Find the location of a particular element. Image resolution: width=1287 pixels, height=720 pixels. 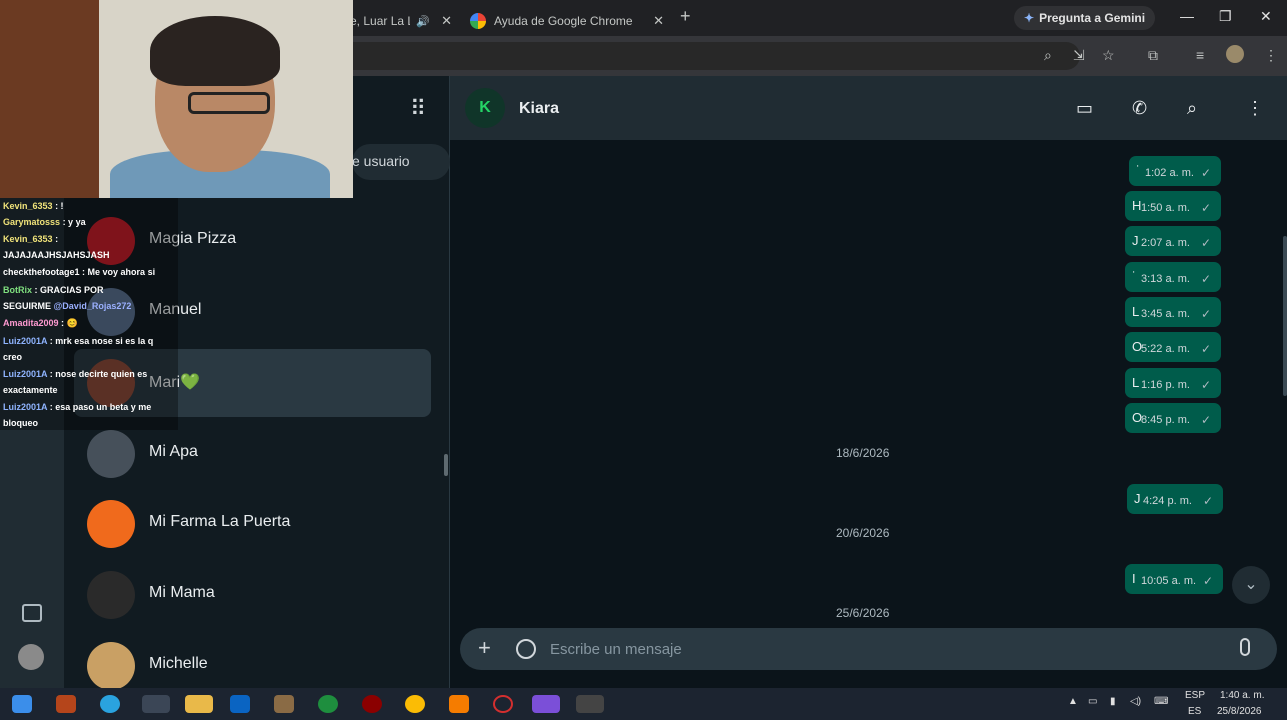

chrome-taskbar-icon is located at coordinates (156, 704).